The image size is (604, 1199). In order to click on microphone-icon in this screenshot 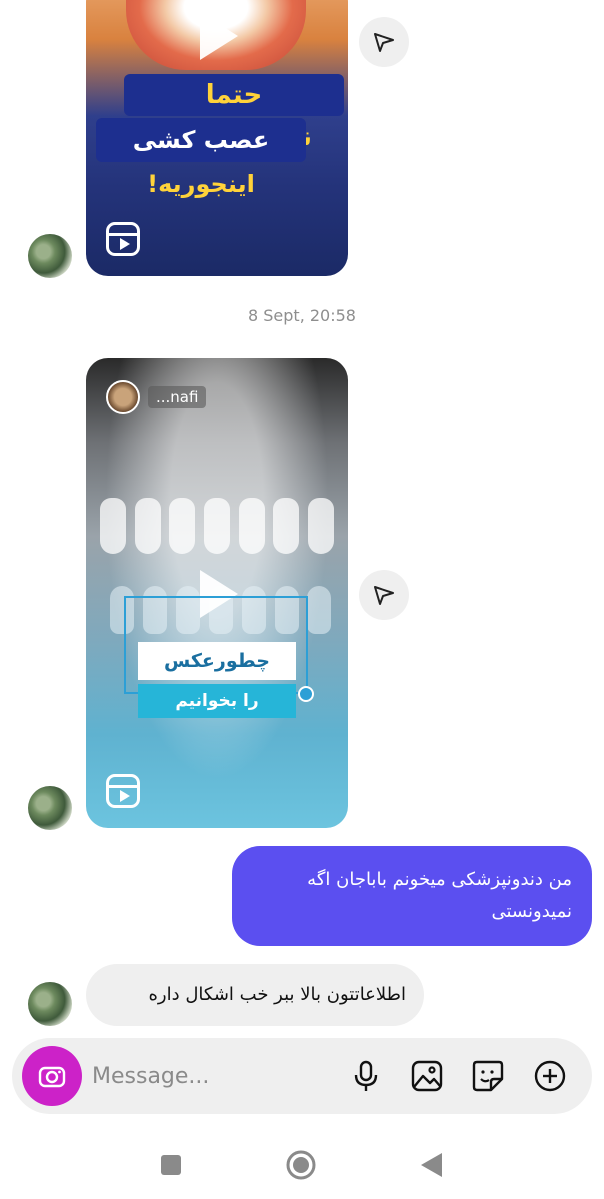, I will do `click(366, 1075)`.